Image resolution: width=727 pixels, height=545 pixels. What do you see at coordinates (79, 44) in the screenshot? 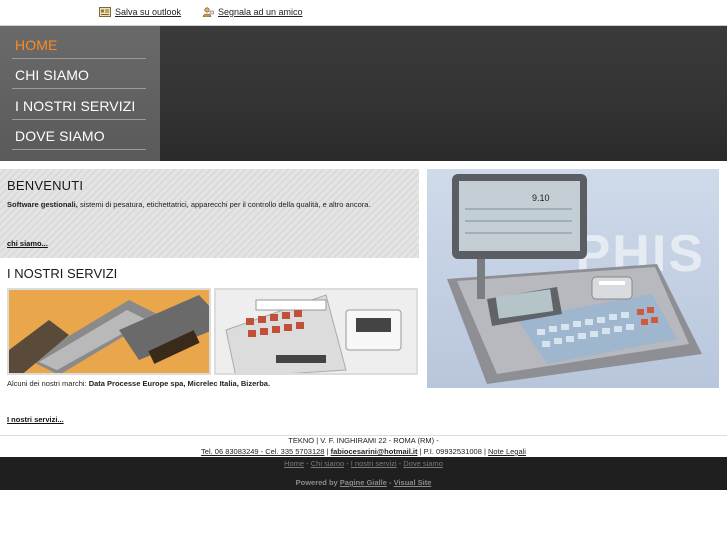
I see `nav-item-home: HOME` at bounding box center [79, 44].